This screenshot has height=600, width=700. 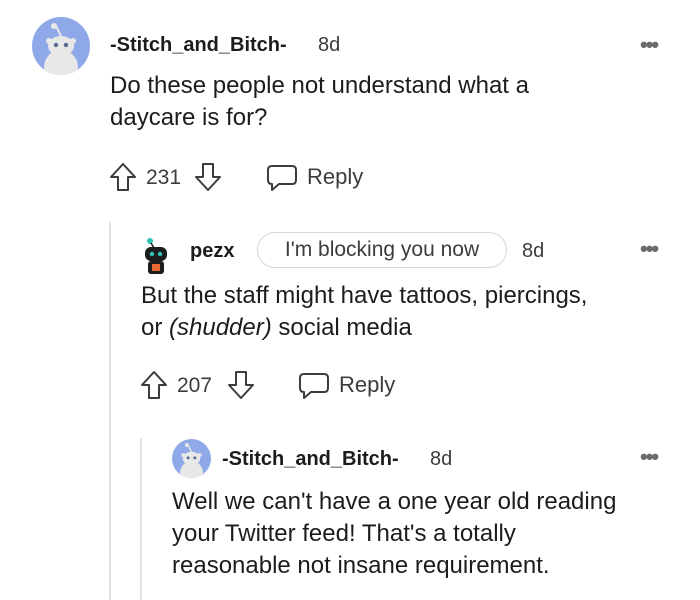 I want to click on comment-body-line: or (shudder) social media, so click(x=364, y=328).